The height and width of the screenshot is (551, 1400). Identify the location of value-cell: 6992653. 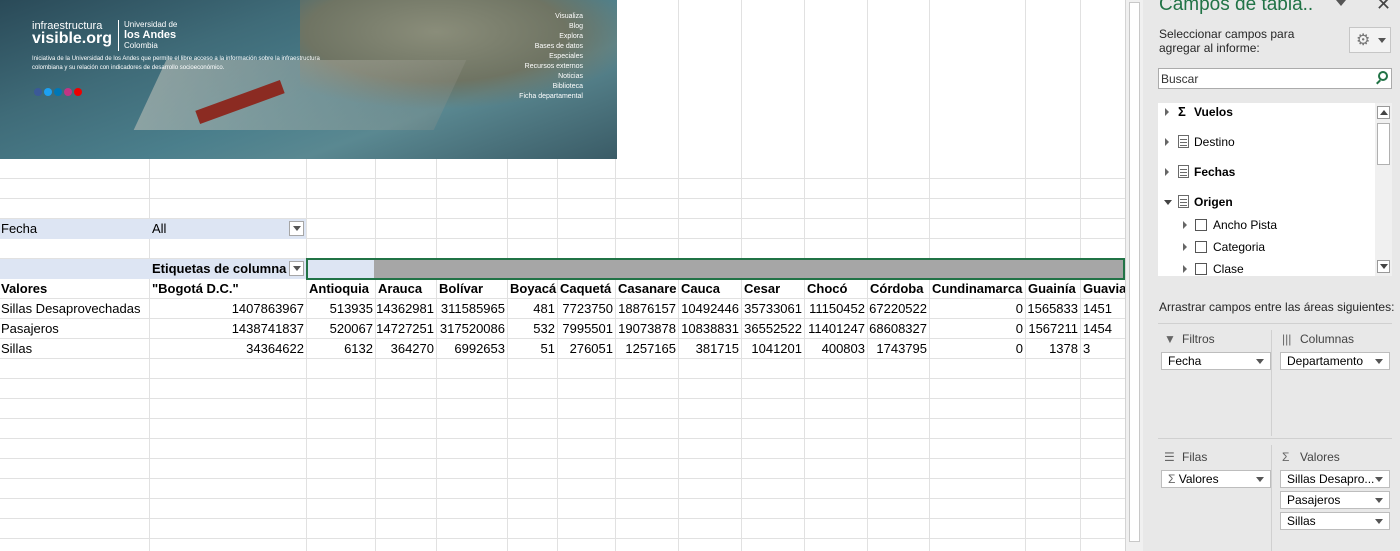
(471, 349).